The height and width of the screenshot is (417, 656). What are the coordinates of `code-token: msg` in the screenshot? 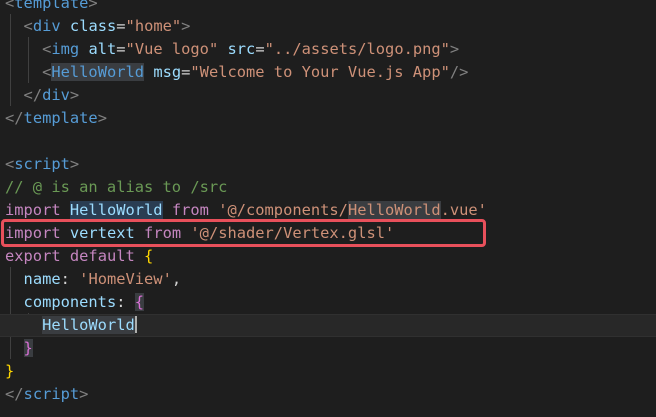 It's located at (167, 72).